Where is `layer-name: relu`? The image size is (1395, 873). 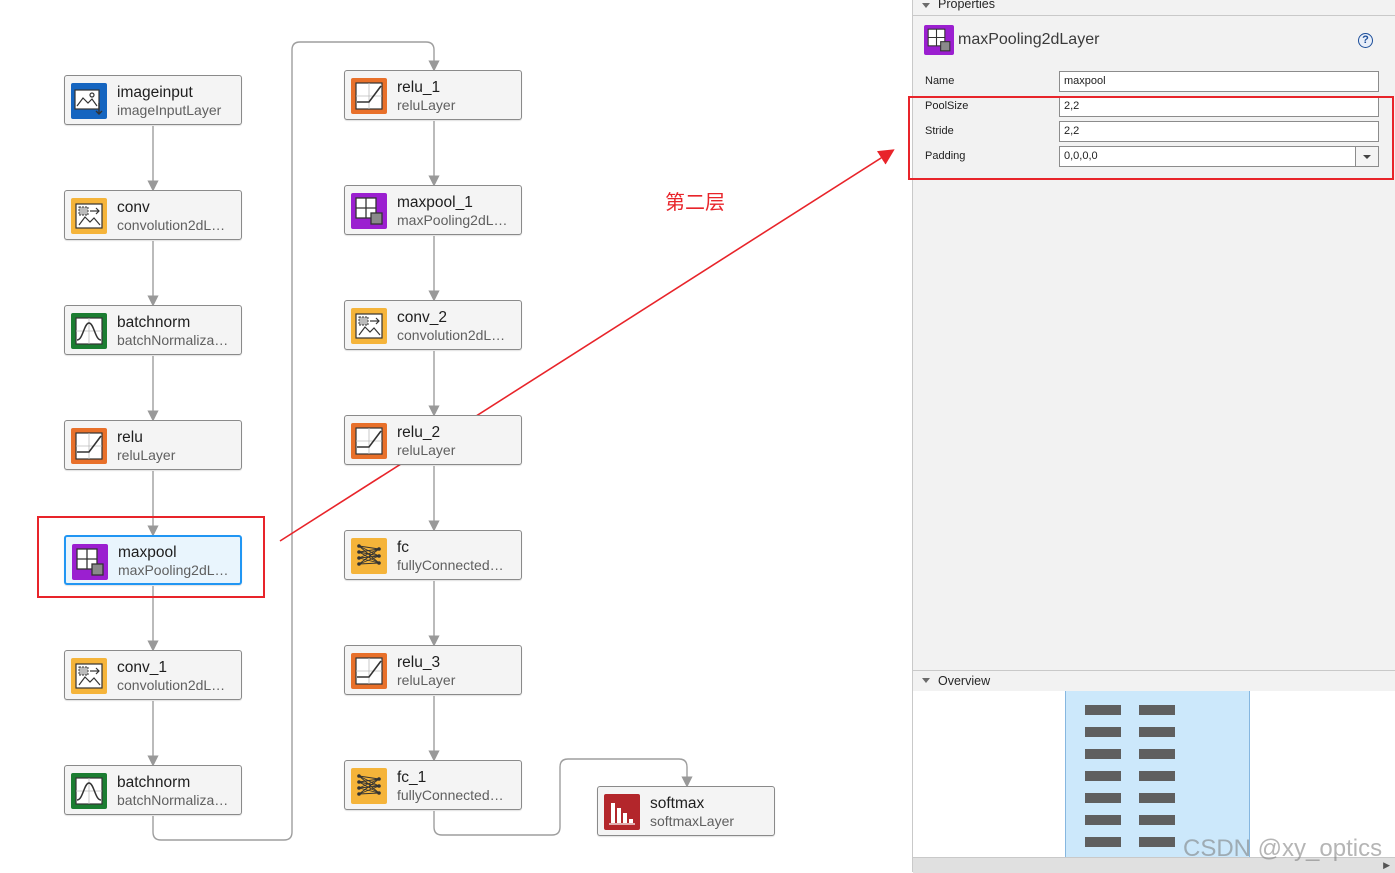 layer-name: relu is located at coordinates (130, 437).